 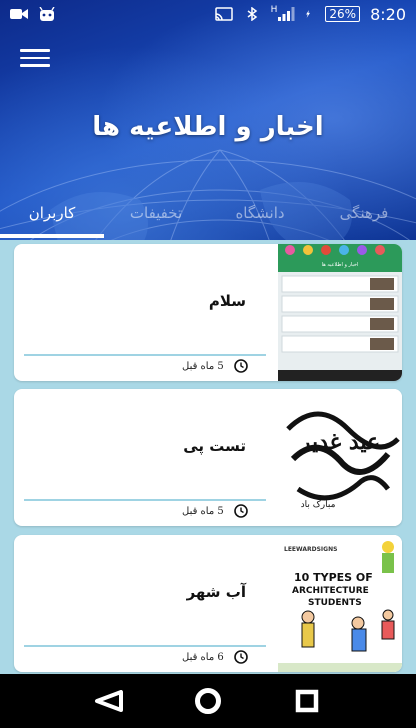 What do you see at coordinates (286, 14) in the screenshot?
I see `signal-icon` at bounding box center [286, 14].